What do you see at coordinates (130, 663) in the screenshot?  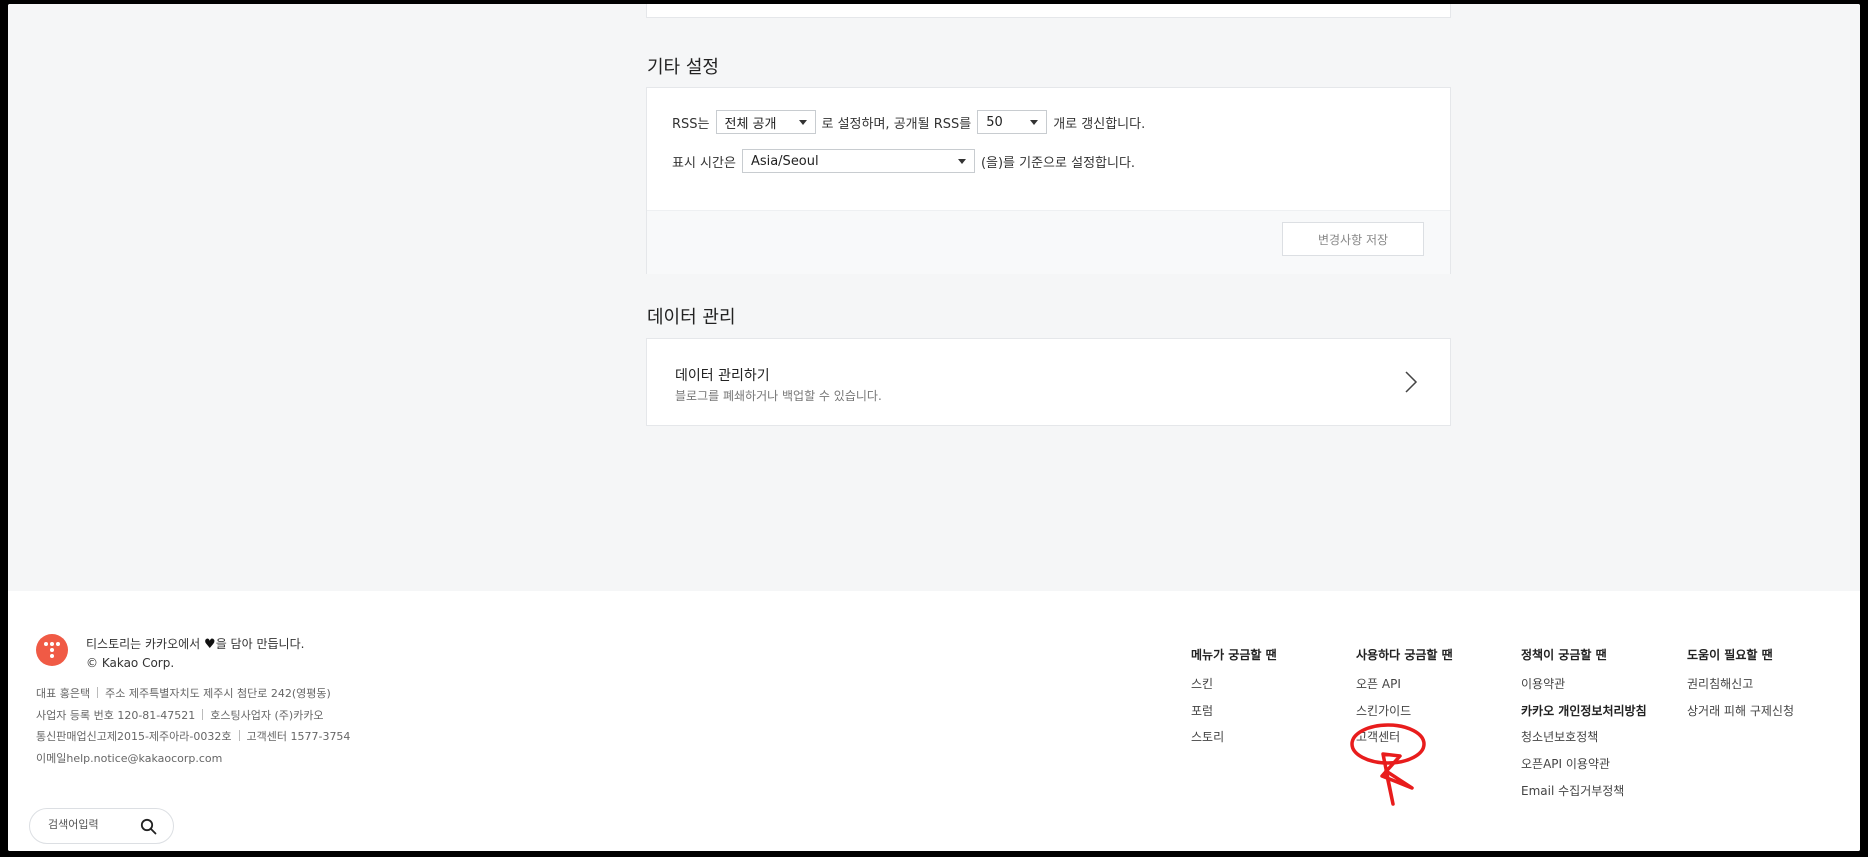 I see `copyright-text: © Kakao Corp.` at bounding box center [130, 663].